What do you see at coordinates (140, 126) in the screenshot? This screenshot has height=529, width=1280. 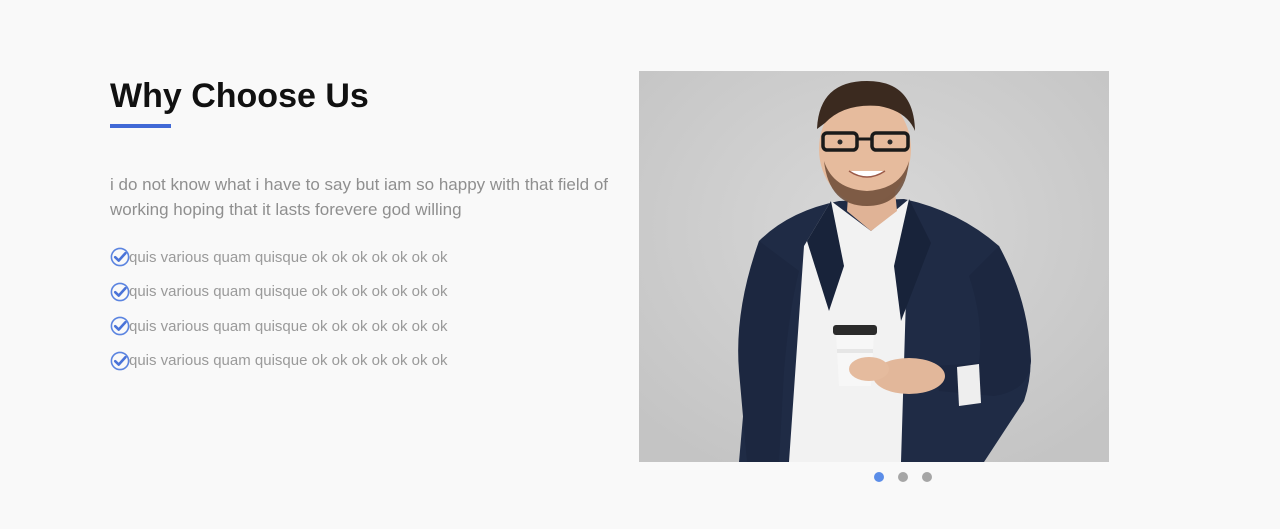 I see `title-underline` at bounding box center [140, 126].